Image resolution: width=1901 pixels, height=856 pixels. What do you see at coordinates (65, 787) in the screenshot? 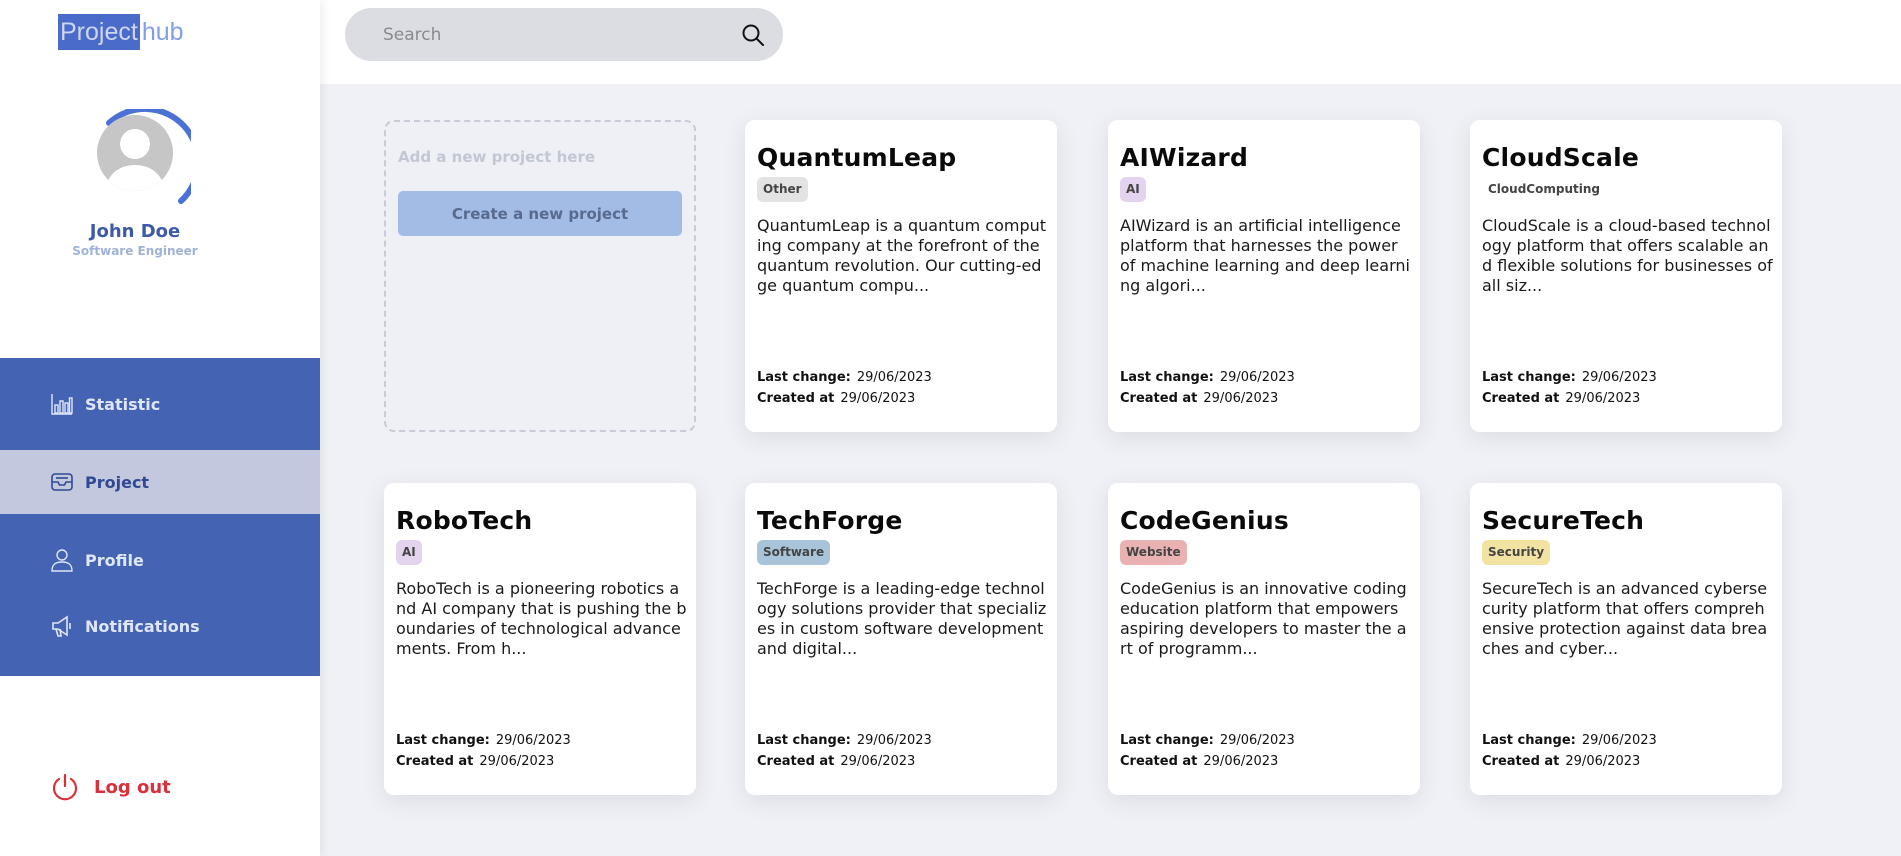
I see `power-icon` at bounding box center [65, 787].